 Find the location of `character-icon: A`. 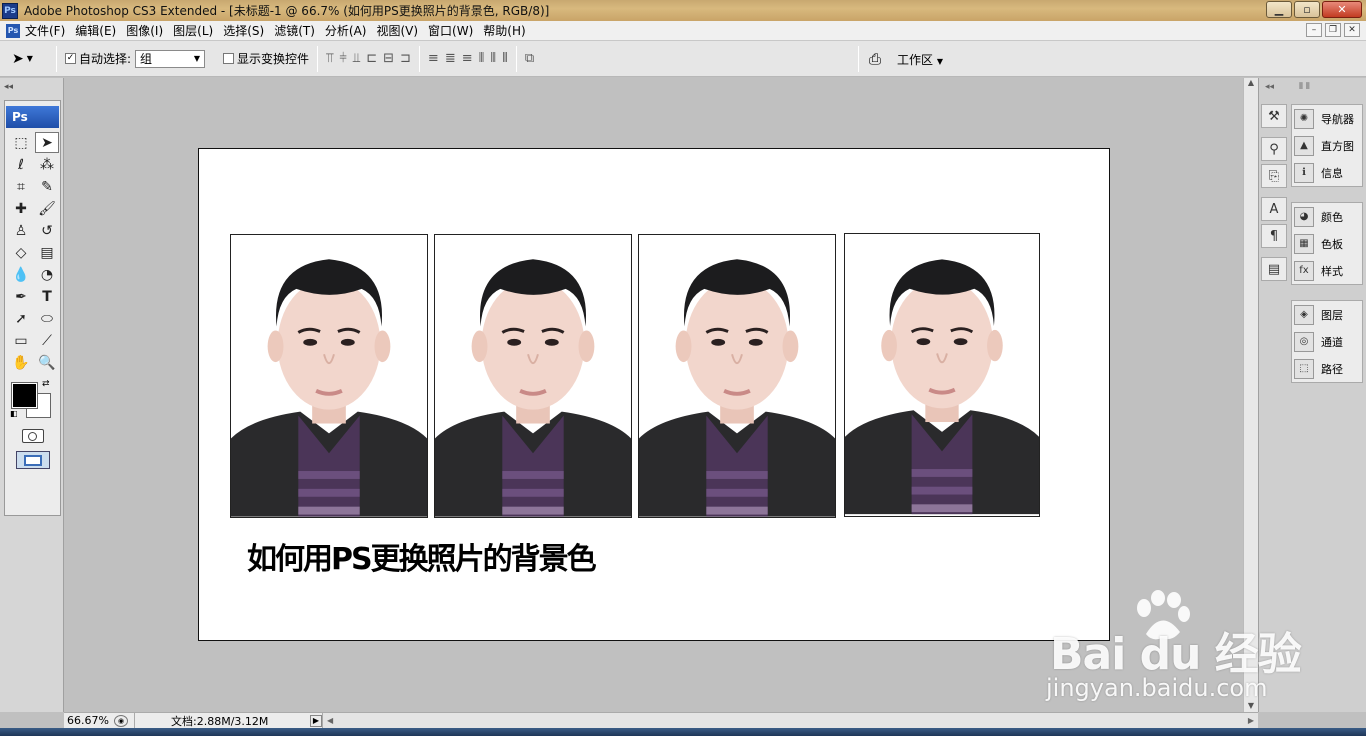

character-icon: A is located at coordinates (1274, 209).